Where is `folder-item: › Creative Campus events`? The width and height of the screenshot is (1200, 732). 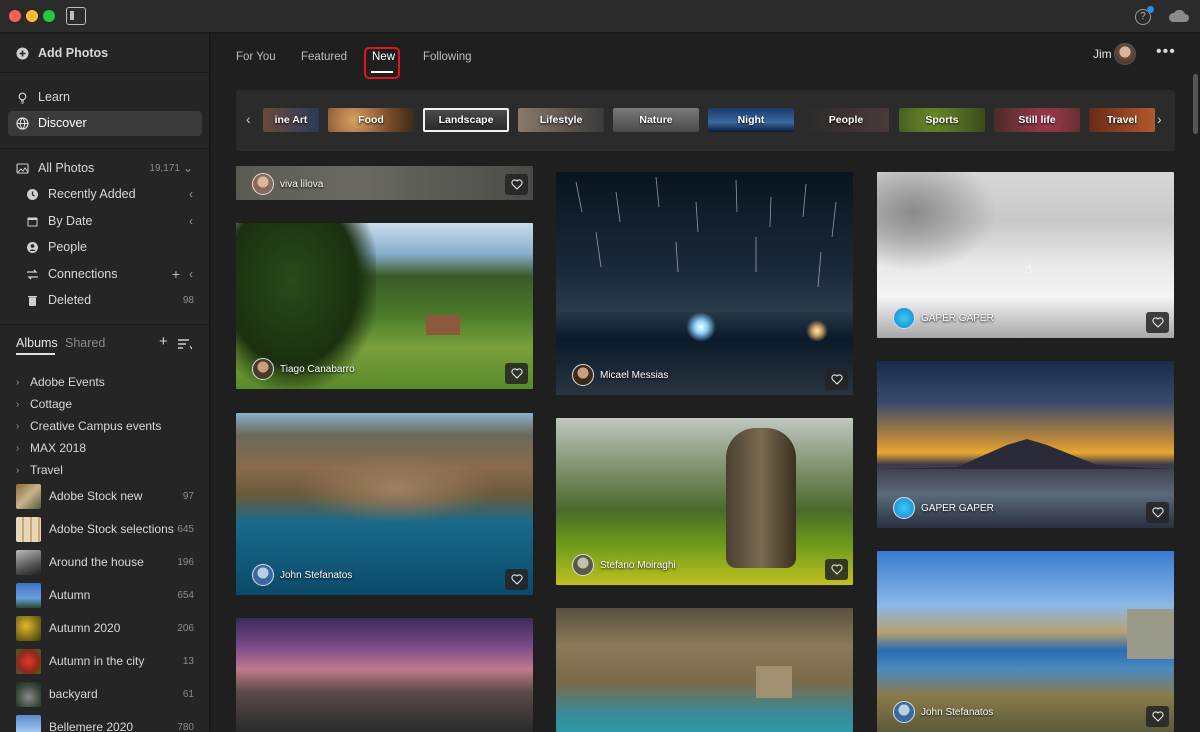 folder-item: › Creative Campus events is located at coordinates (88, 426).